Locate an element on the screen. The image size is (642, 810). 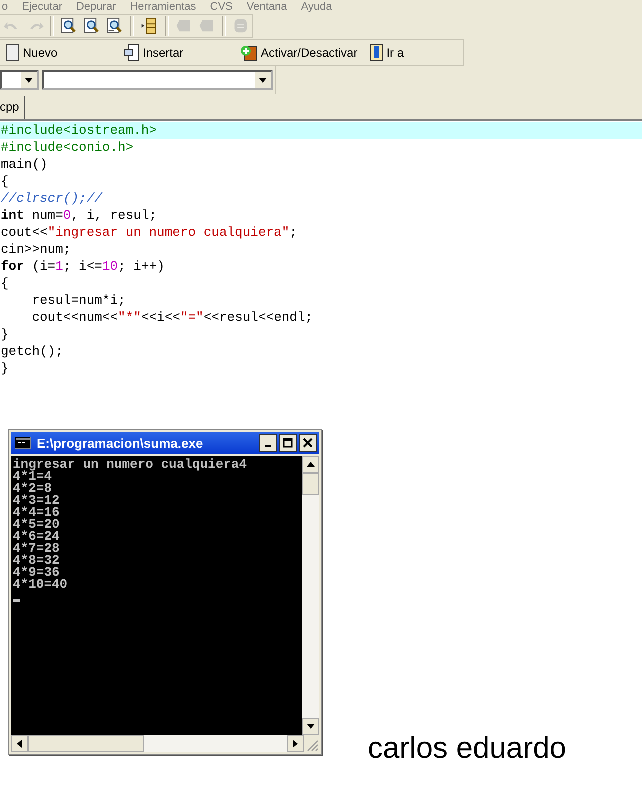
maximize-icon is located at coordinates (288, 443).